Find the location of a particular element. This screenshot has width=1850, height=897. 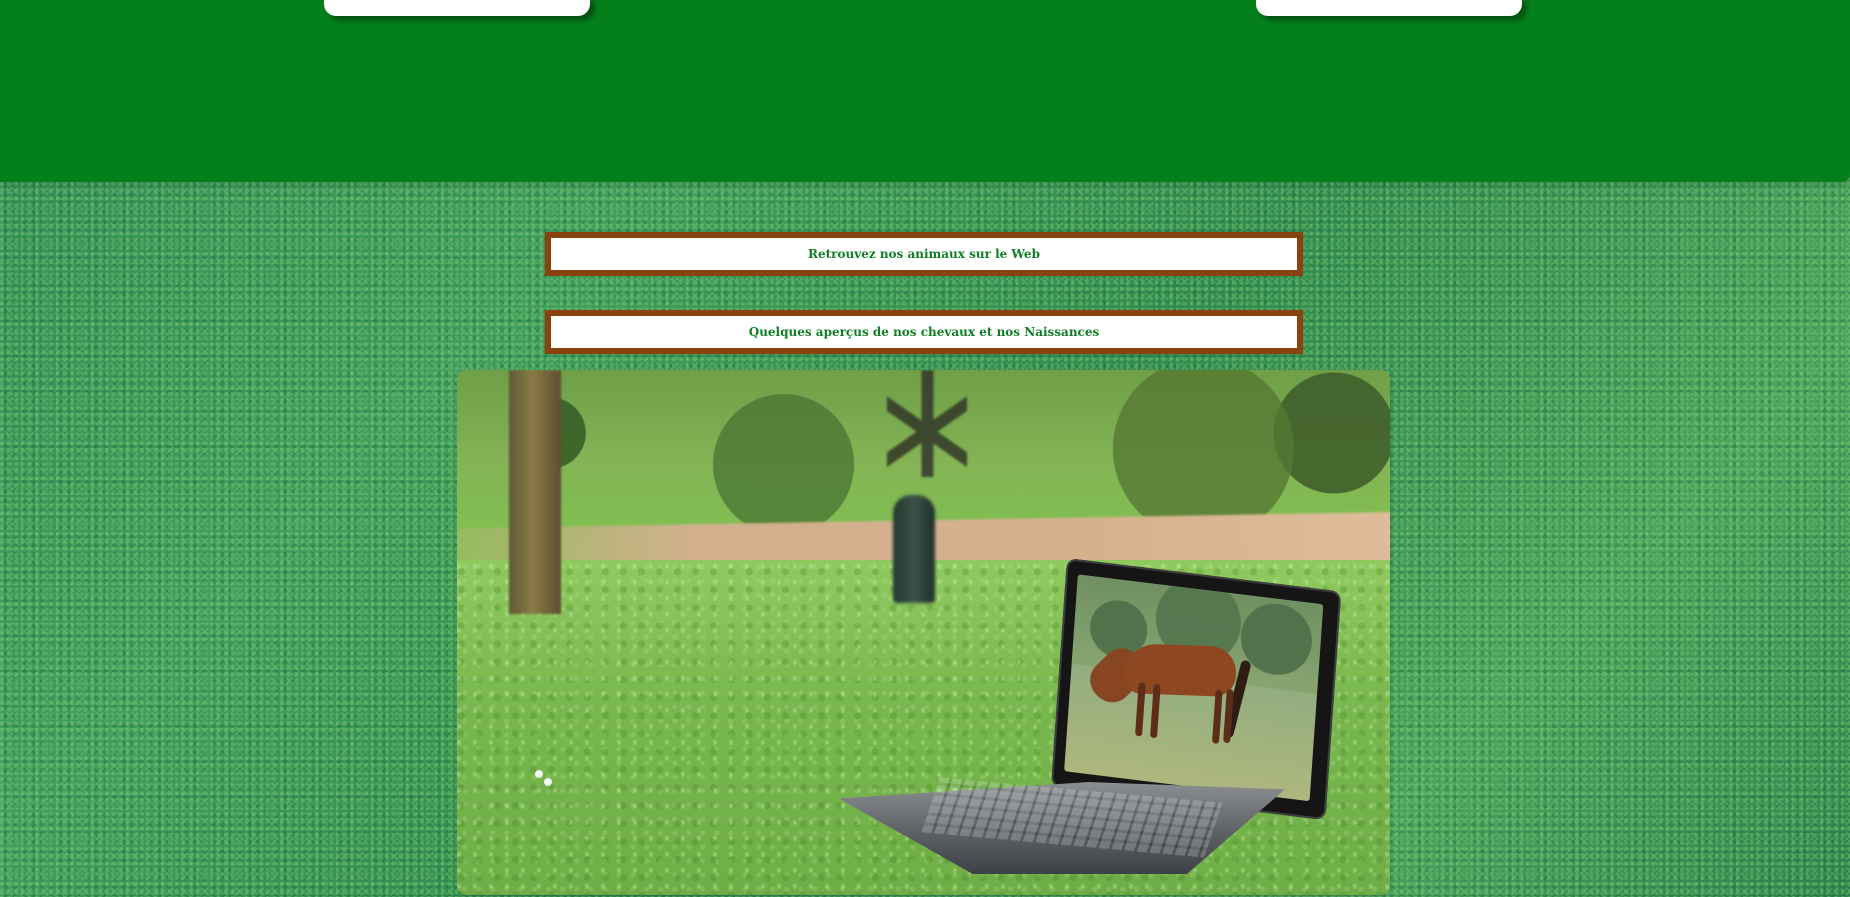

horse-screen-image is located at coordinates (1194, 688).